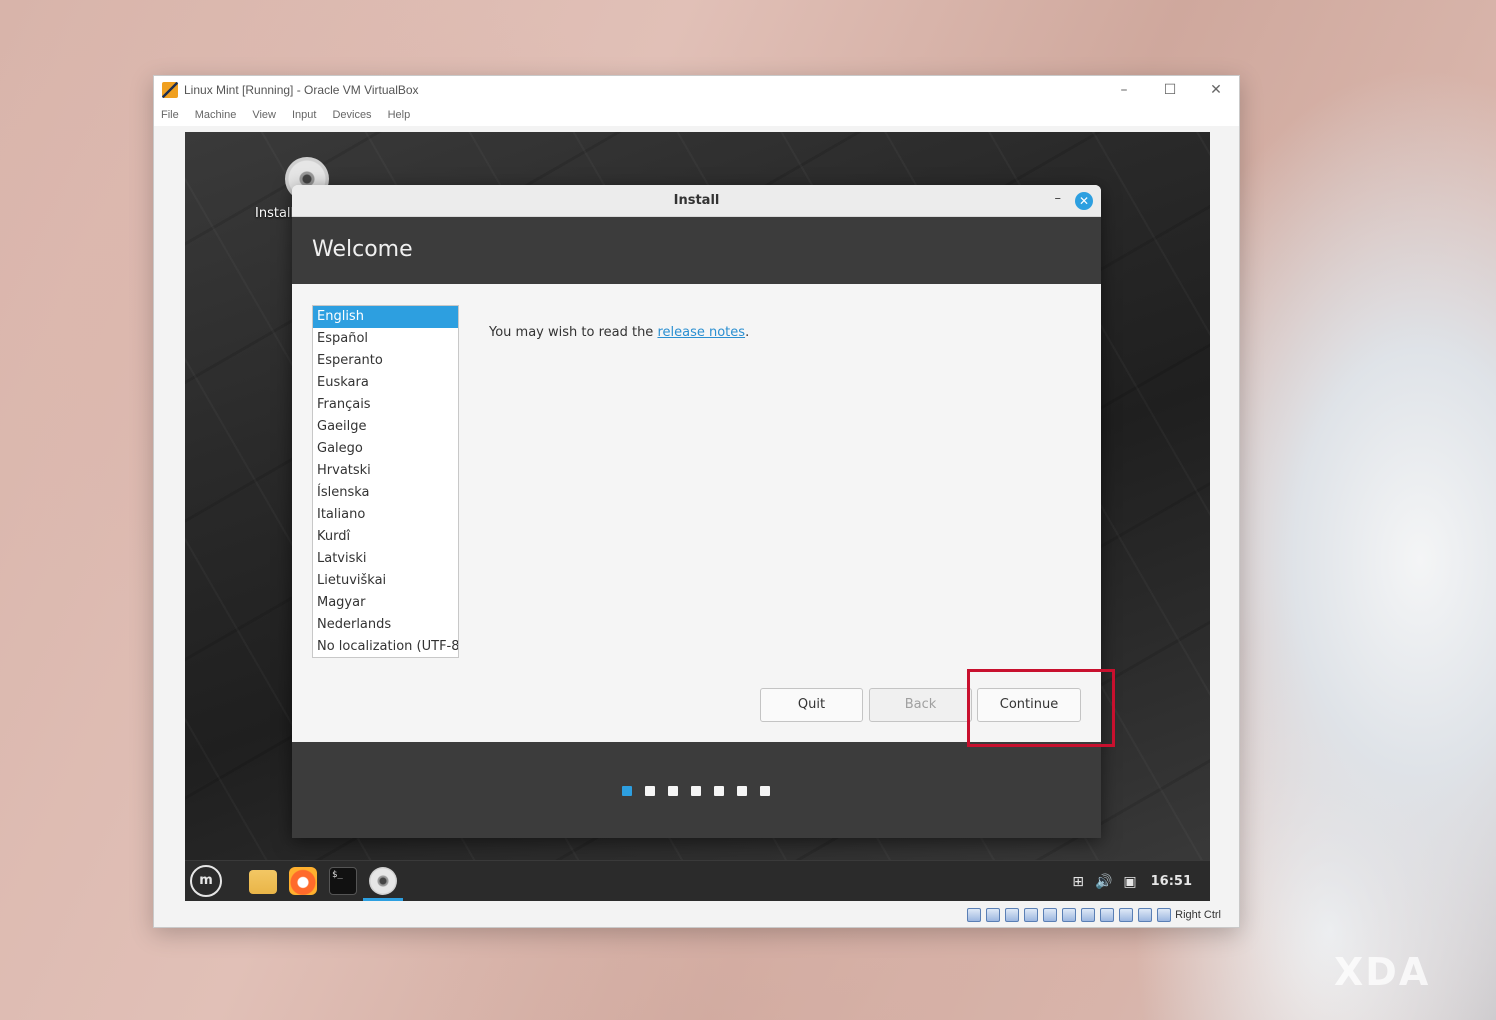 Image resolution: width=1496 pixels, height=1020 pixels. I want to click on language-option: Gaeilge, so click(385, 427).